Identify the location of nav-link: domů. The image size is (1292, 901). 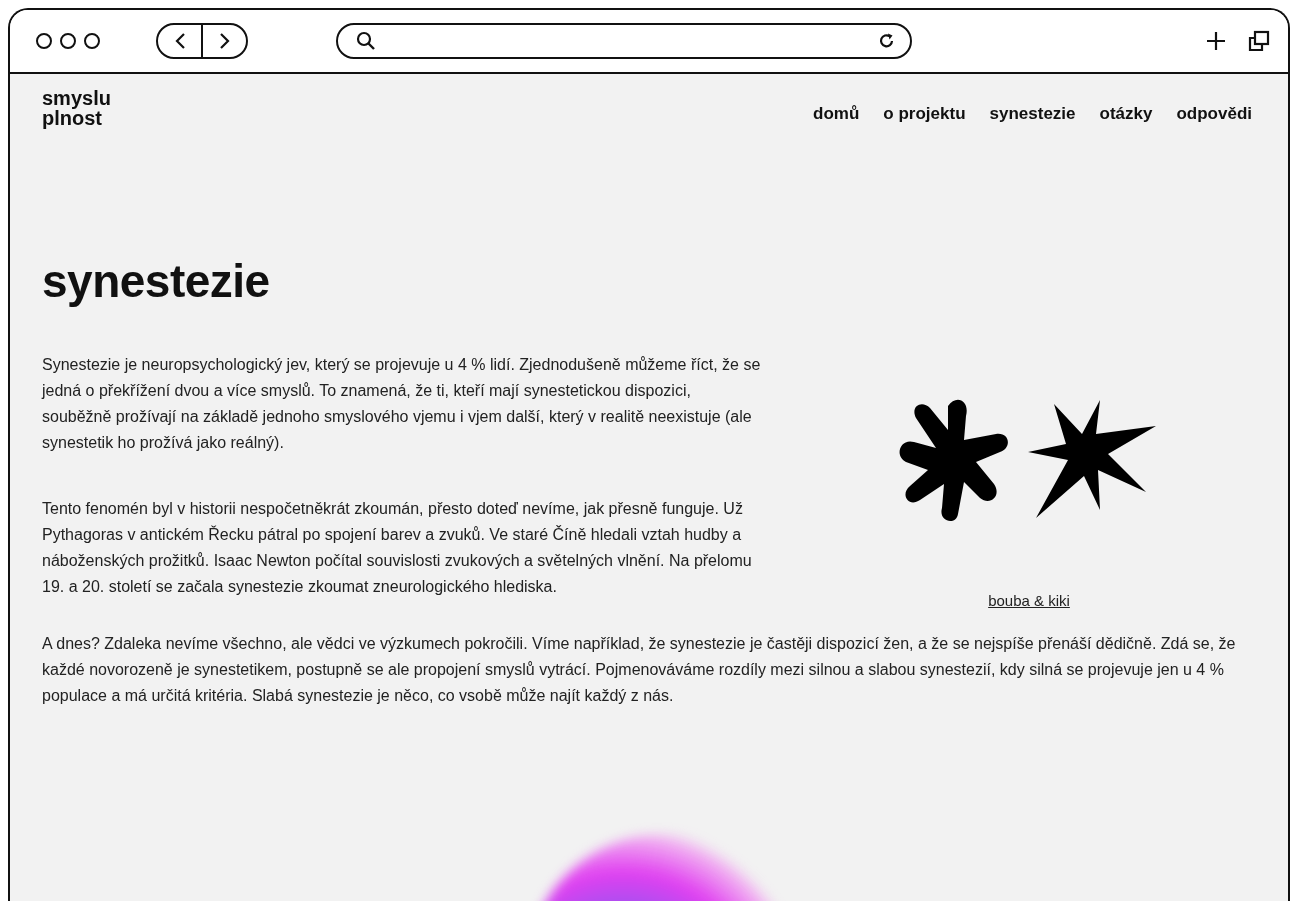
(836, 114).